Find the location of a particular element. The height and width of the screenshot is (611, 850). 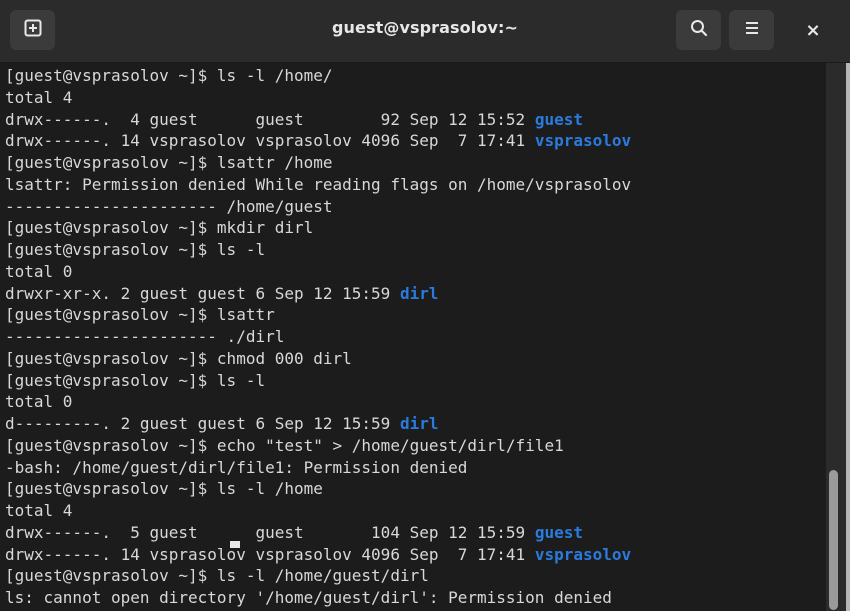

title-bar: guest@vsprasolov:~ × is located at coordinates (425, 31).